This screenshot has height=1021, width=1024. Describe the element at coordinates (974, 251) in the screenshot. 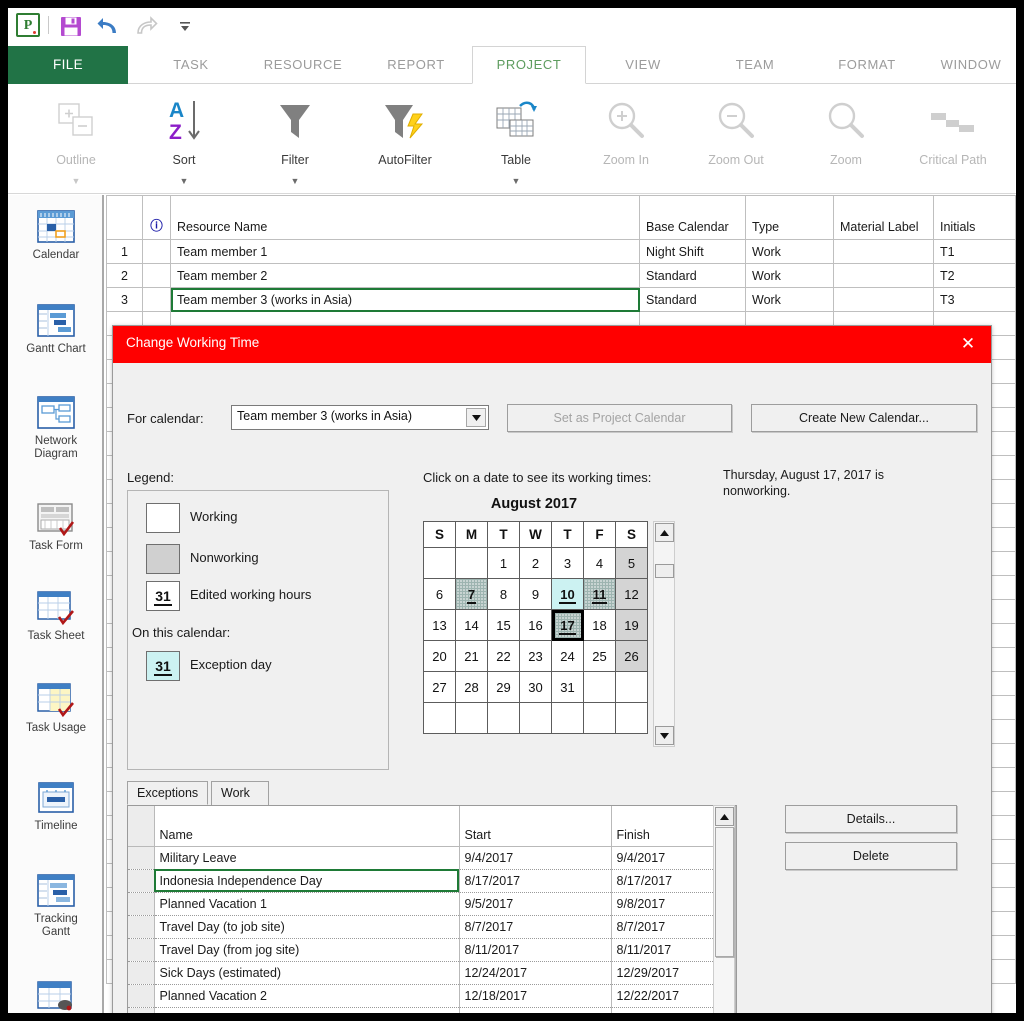

I see `cell-initials: T1` at that location.